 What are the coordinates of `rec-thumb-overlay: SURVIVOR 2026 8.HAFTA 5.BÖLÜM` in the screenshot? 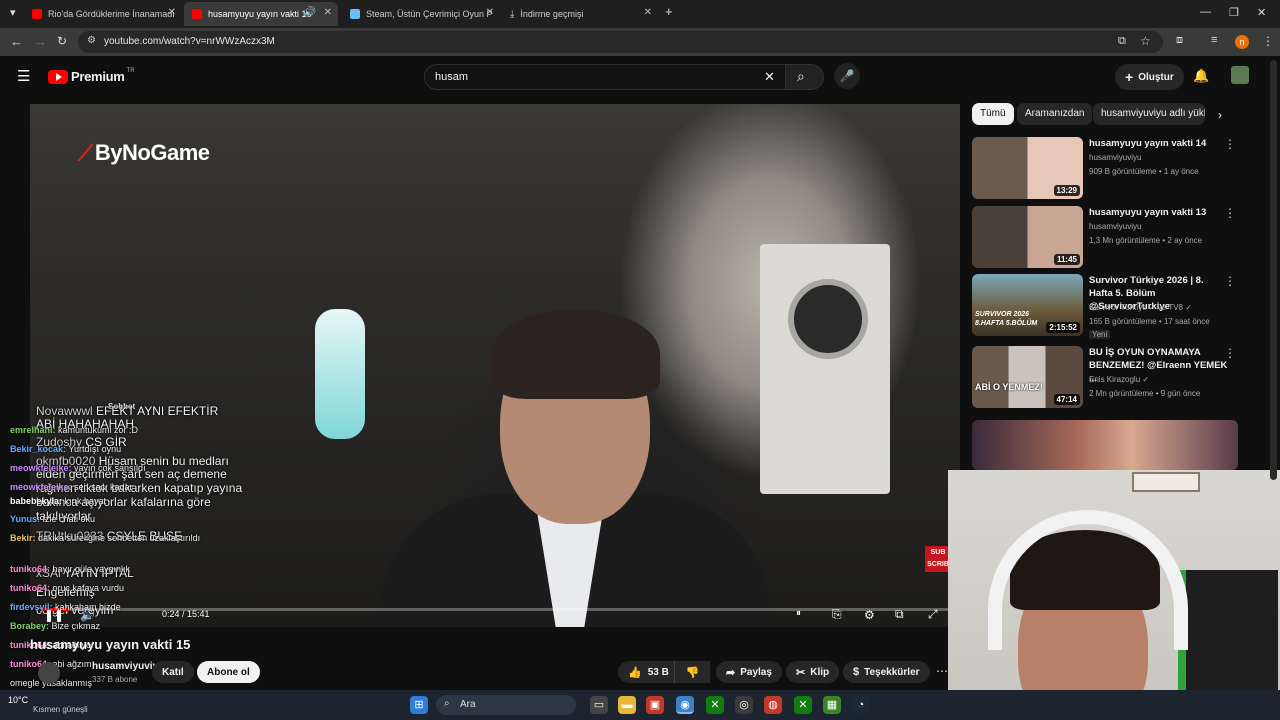 It's located at (1006, 319).